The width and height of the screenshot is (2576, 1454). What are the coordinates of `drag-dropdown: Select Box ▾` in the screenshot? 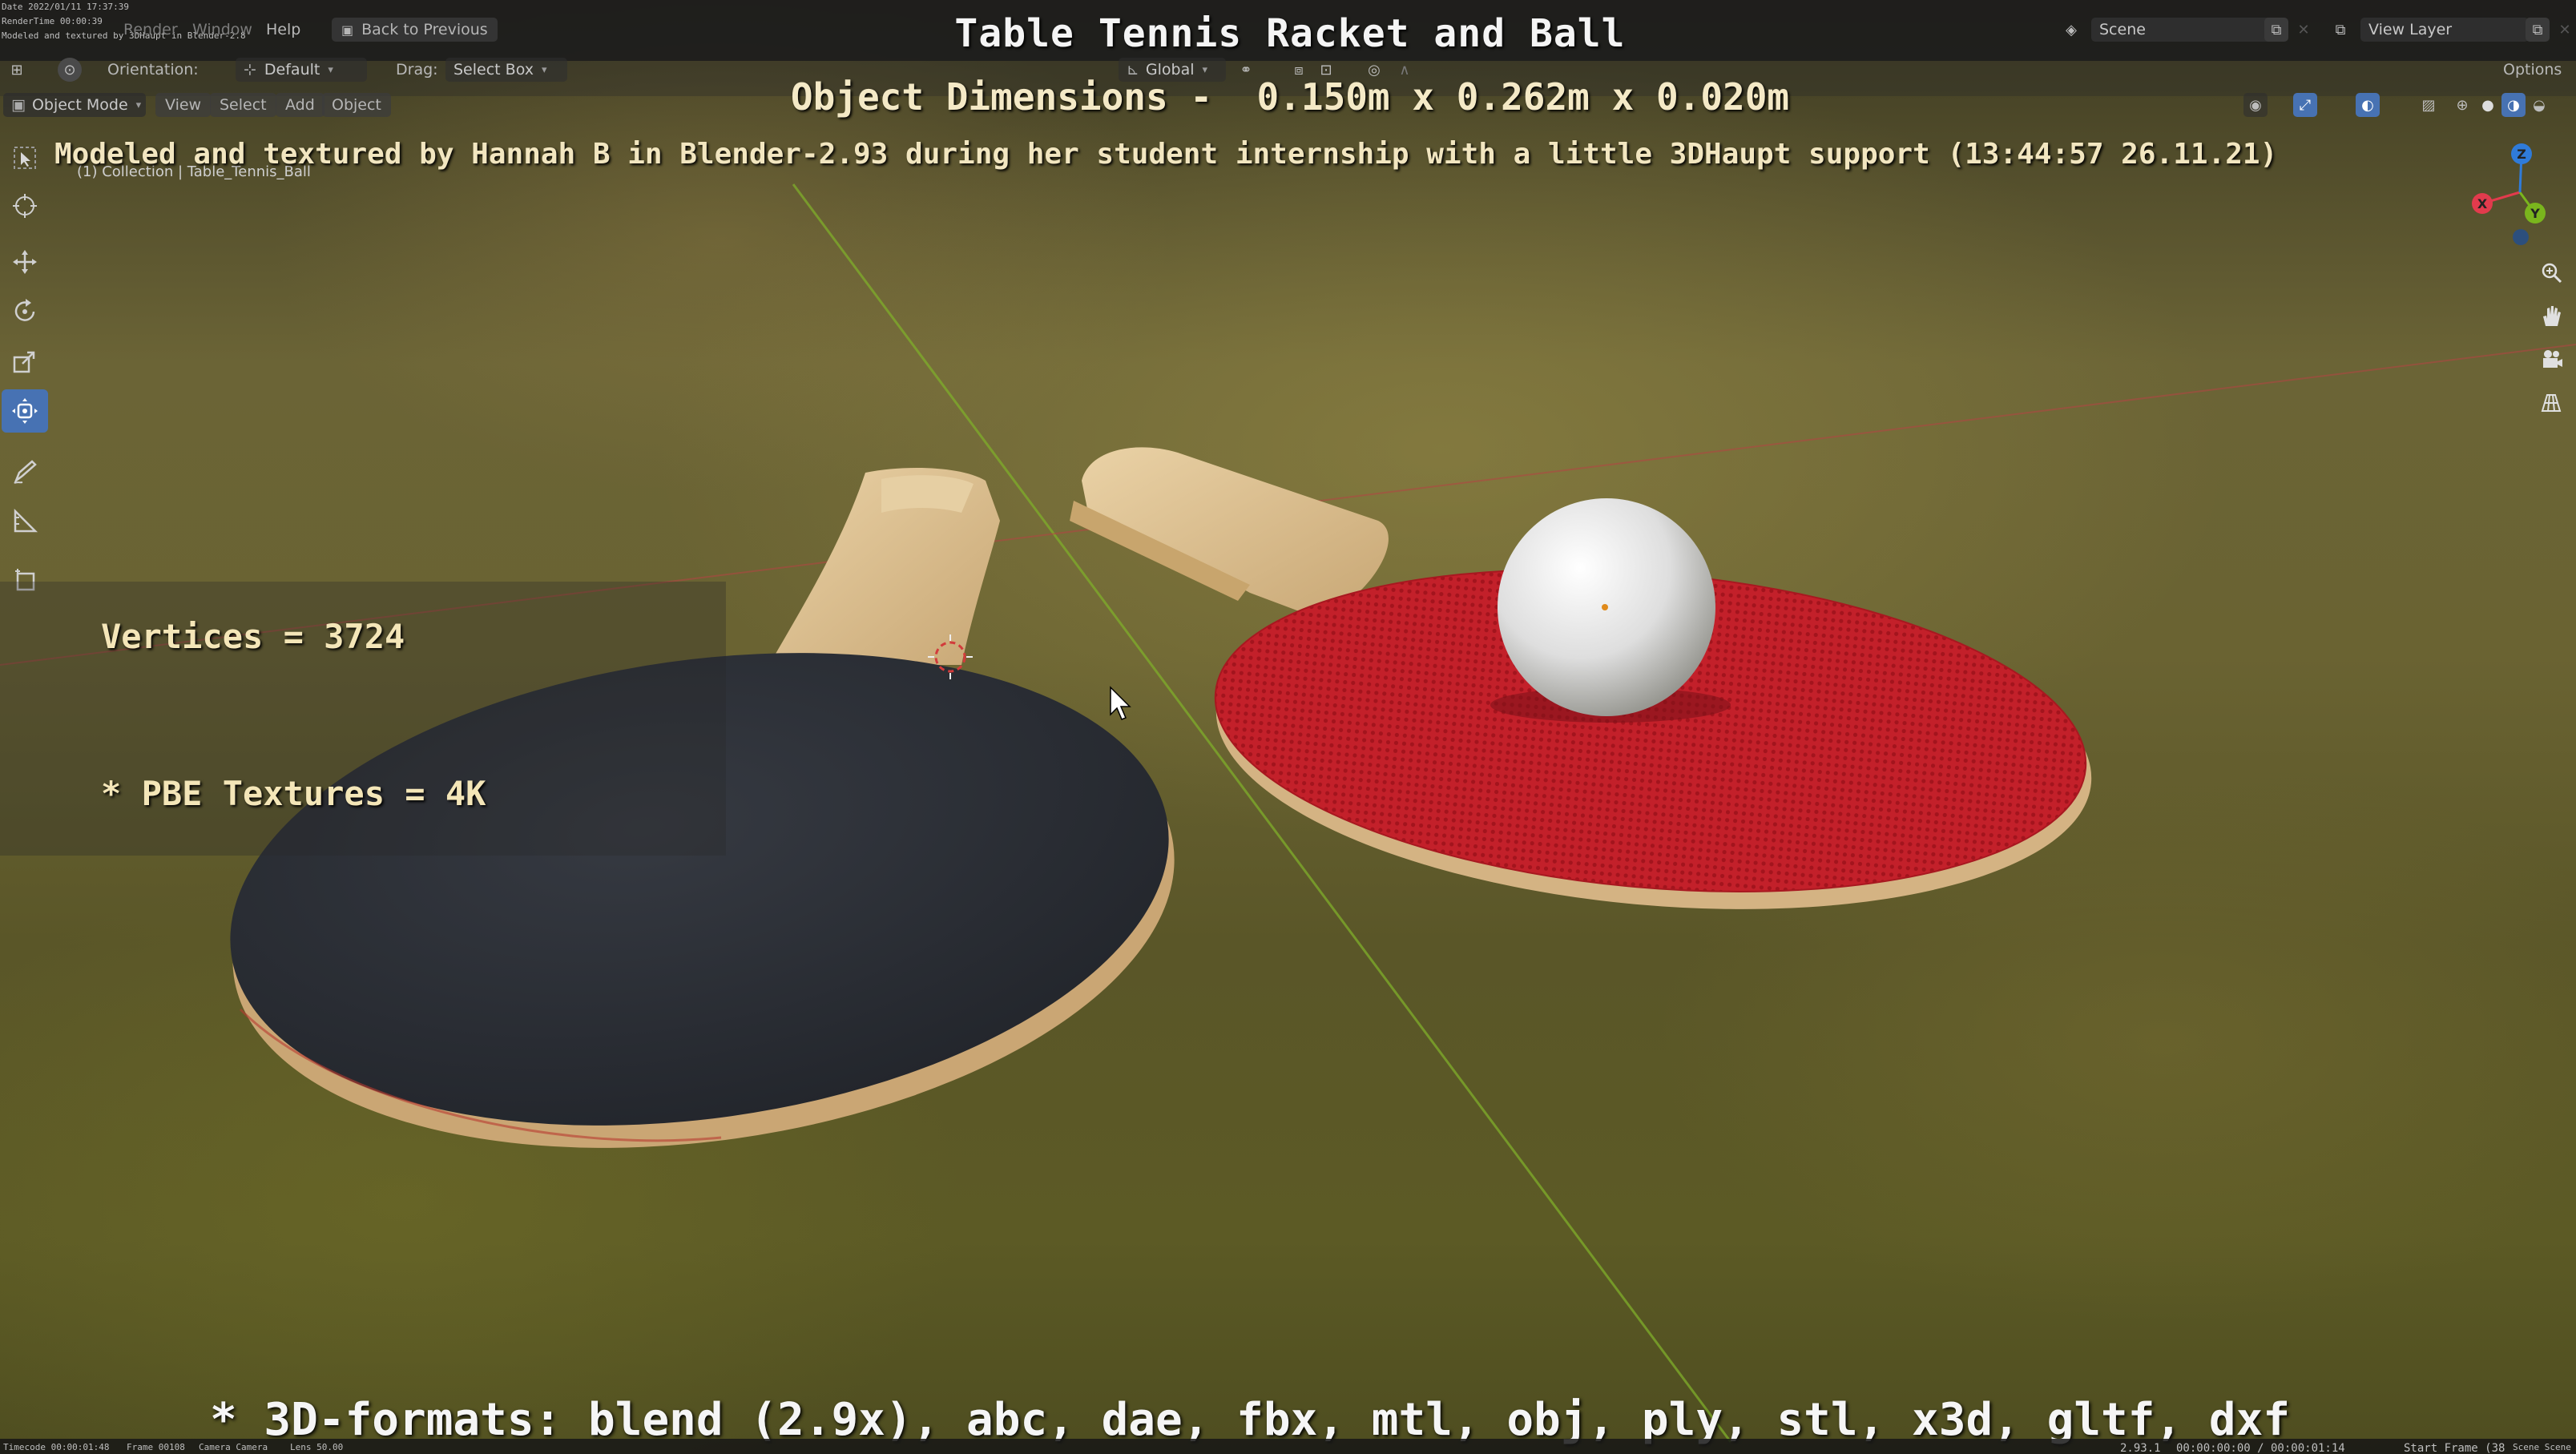 It's located at (506, 70).